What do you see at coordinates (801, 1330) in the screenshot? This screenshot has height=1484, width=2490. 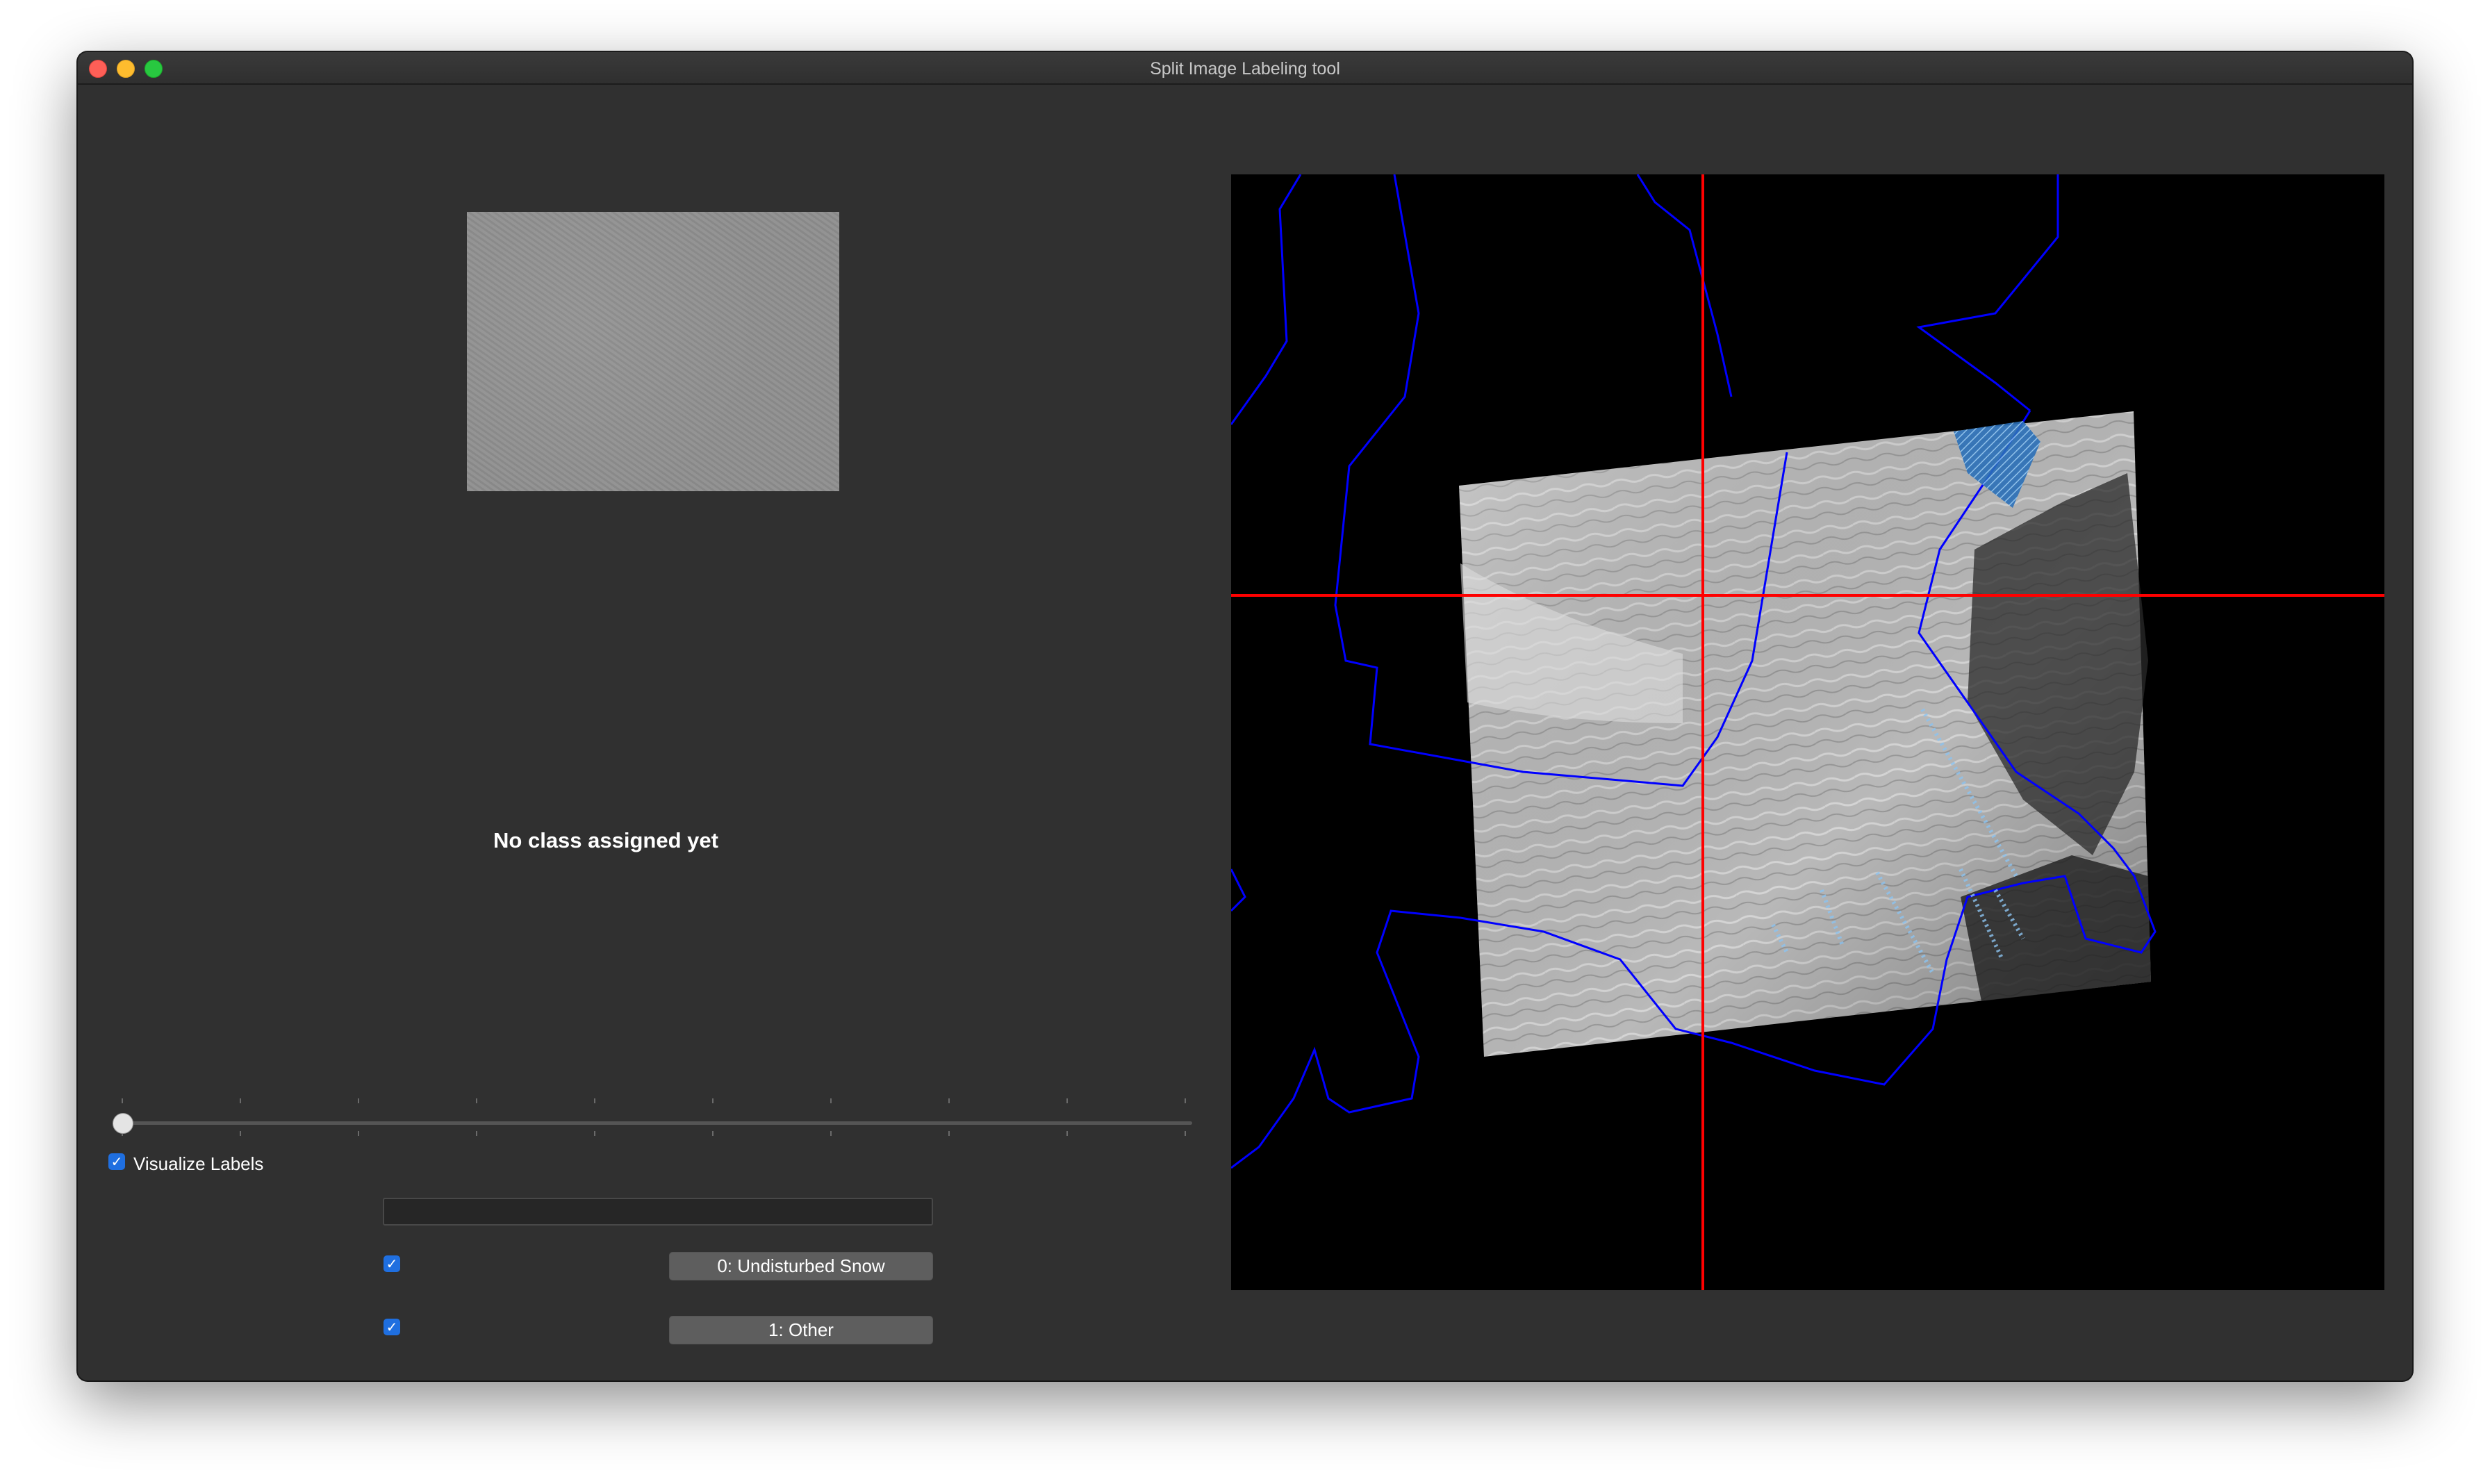 I see `class-1-button: 1: Other` at bounding box center [801, 1330].